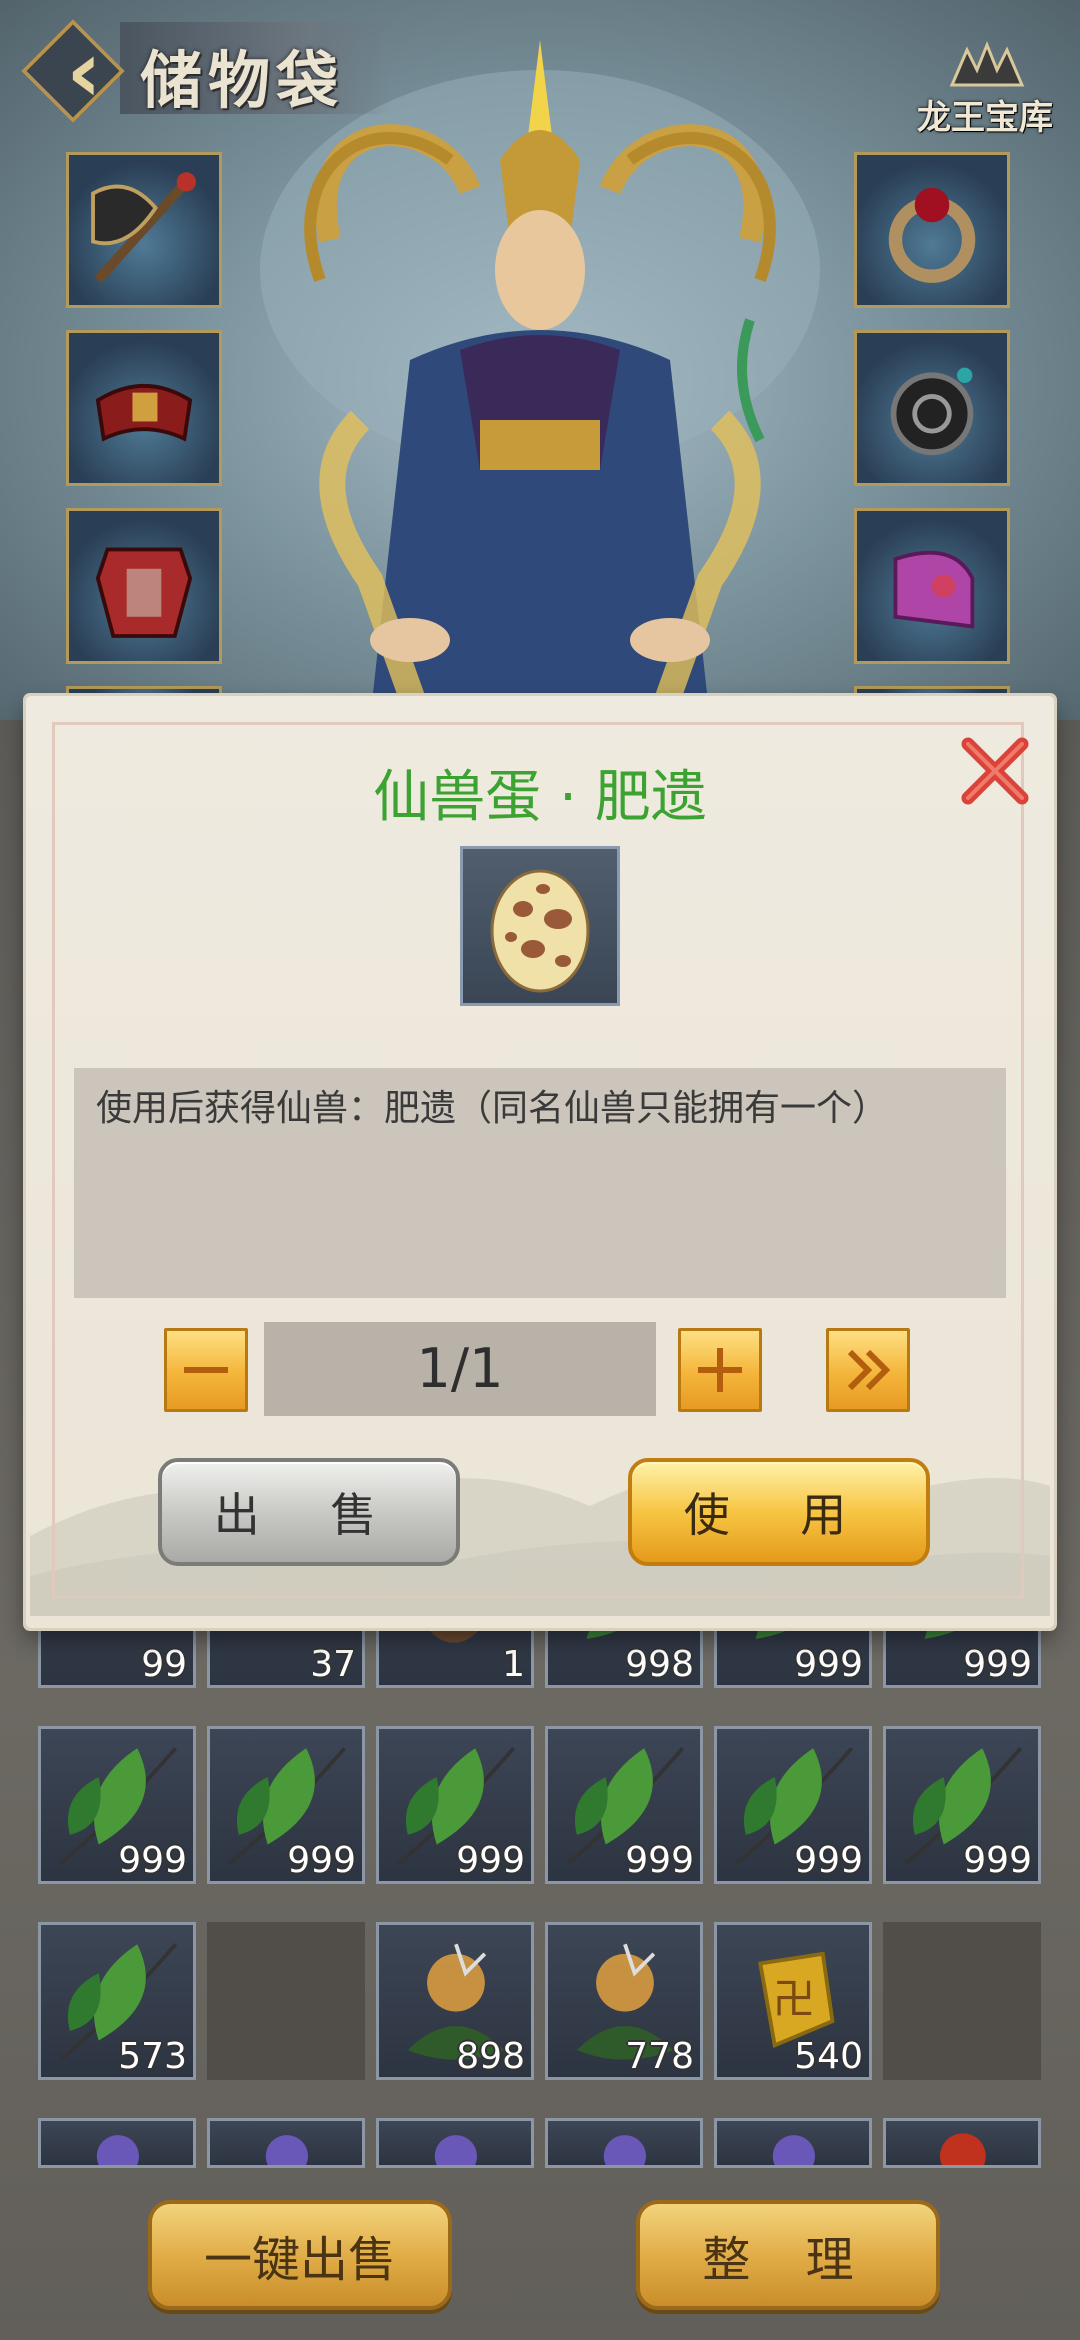  I want to click on item-count: 573, so click(152, 2056).